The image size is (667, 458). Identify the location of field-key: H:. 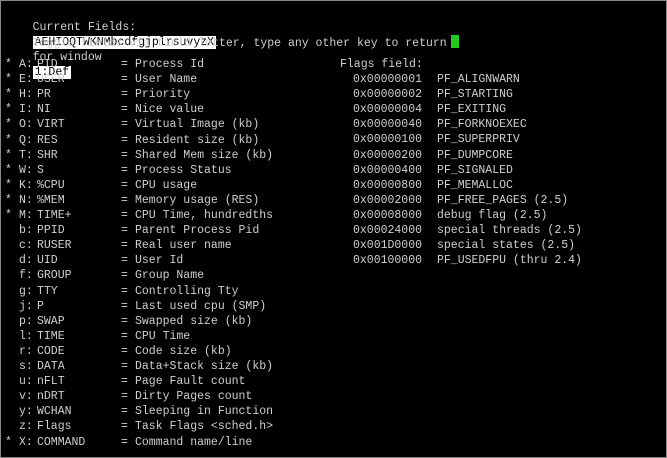
(26, 95).